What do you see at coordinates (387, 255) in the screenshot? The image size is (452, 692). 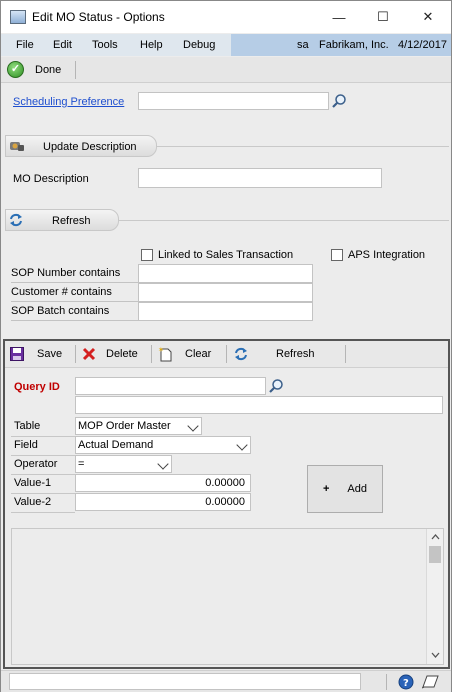 I see `aps-integration-label: APS Integration` at bounding box center [387, 255].